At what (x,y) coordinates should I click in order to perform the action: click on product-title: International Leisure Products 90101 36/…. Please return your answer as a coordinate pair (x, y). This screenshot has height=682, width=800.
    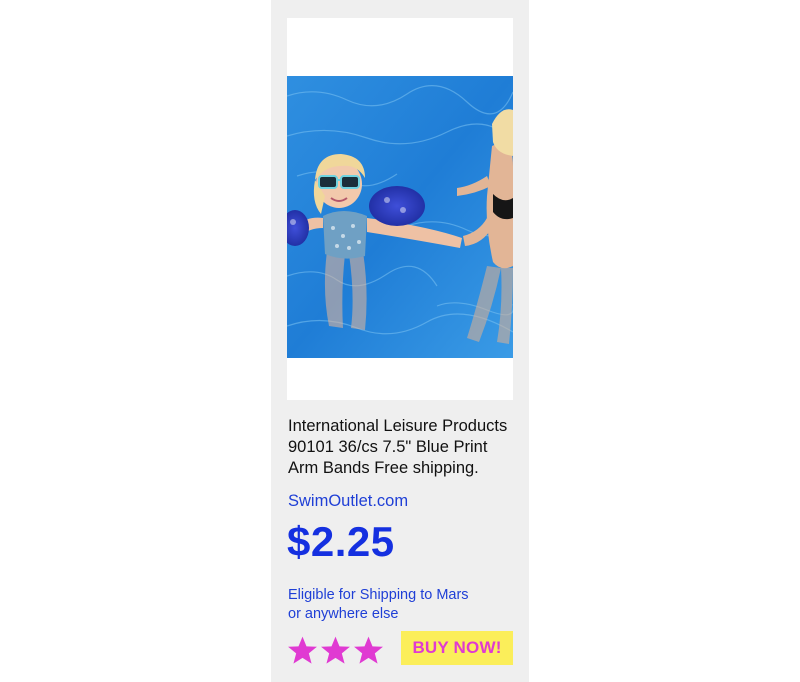
    Looking at the image, I should click on (406, 447).